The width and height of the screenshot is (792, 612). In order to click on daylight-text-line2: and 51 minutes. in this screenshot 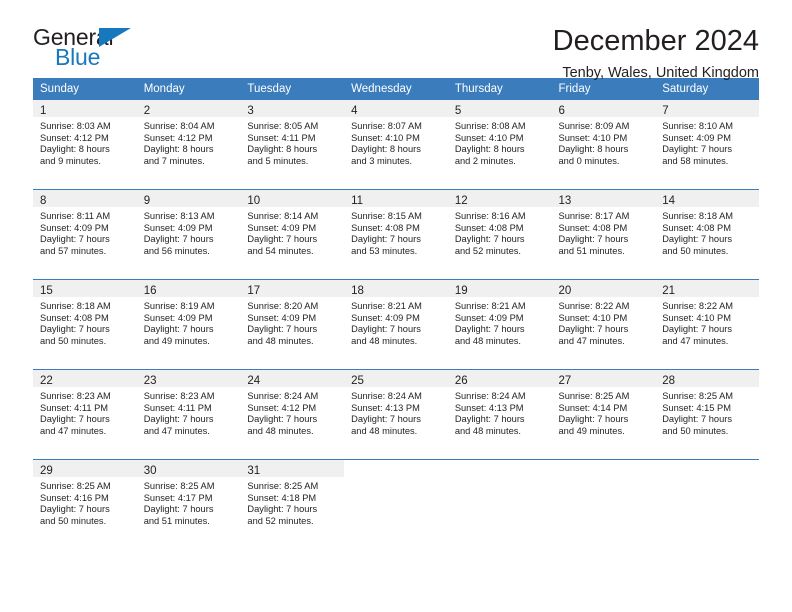, I will do `click(591, 250)`.